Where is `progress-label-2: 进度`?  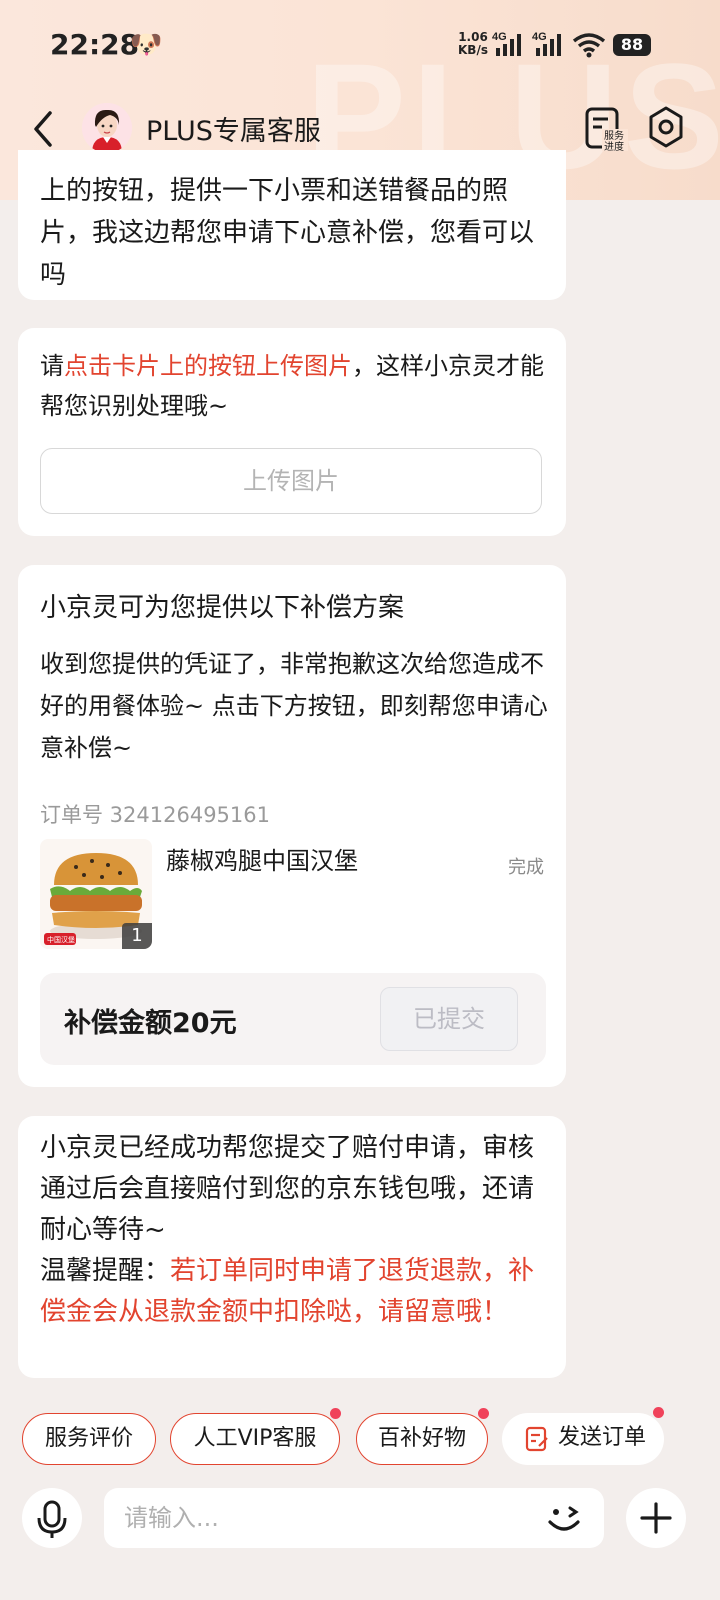
progress-label-2: 进度 is located at coordinates (614, 146).